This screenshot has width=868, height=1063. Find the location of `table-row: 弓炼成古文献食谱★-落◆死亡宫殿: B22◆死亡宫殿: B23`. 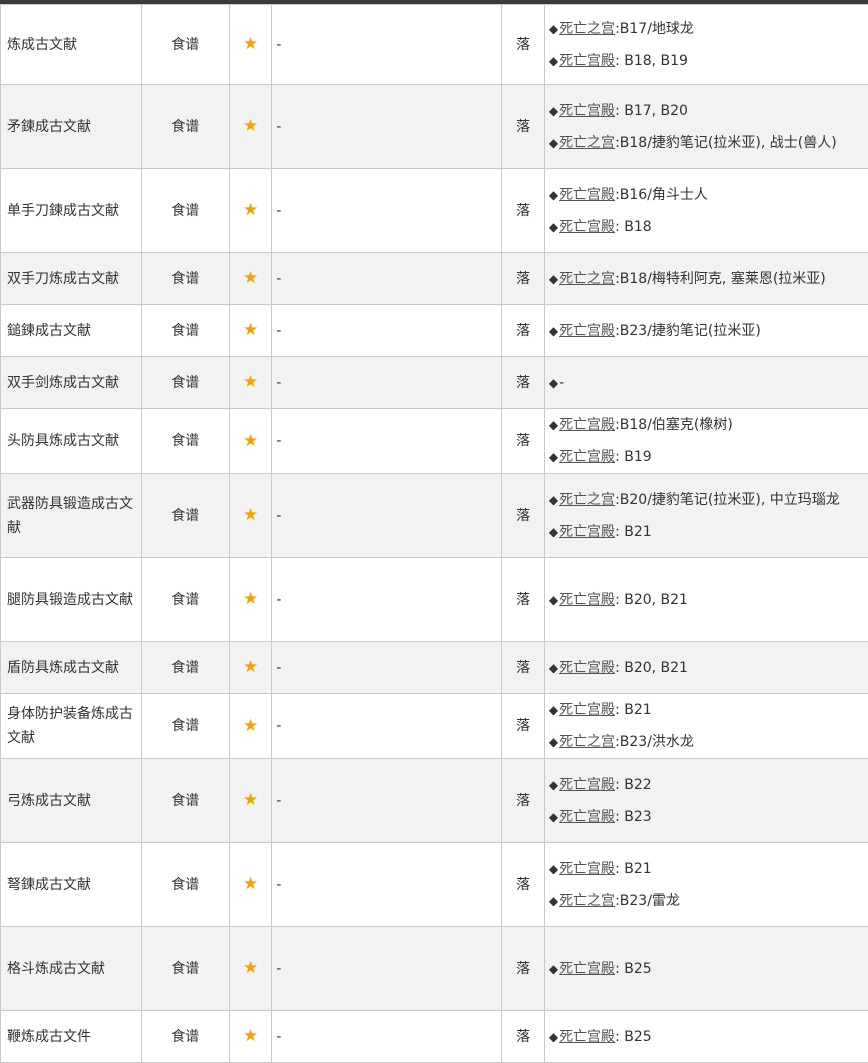

table-row: 弓炼成古文献食谱★-落◆死亡宫殿: B22◆死亡宫殿: B23 is located at coordinates (434, 801).